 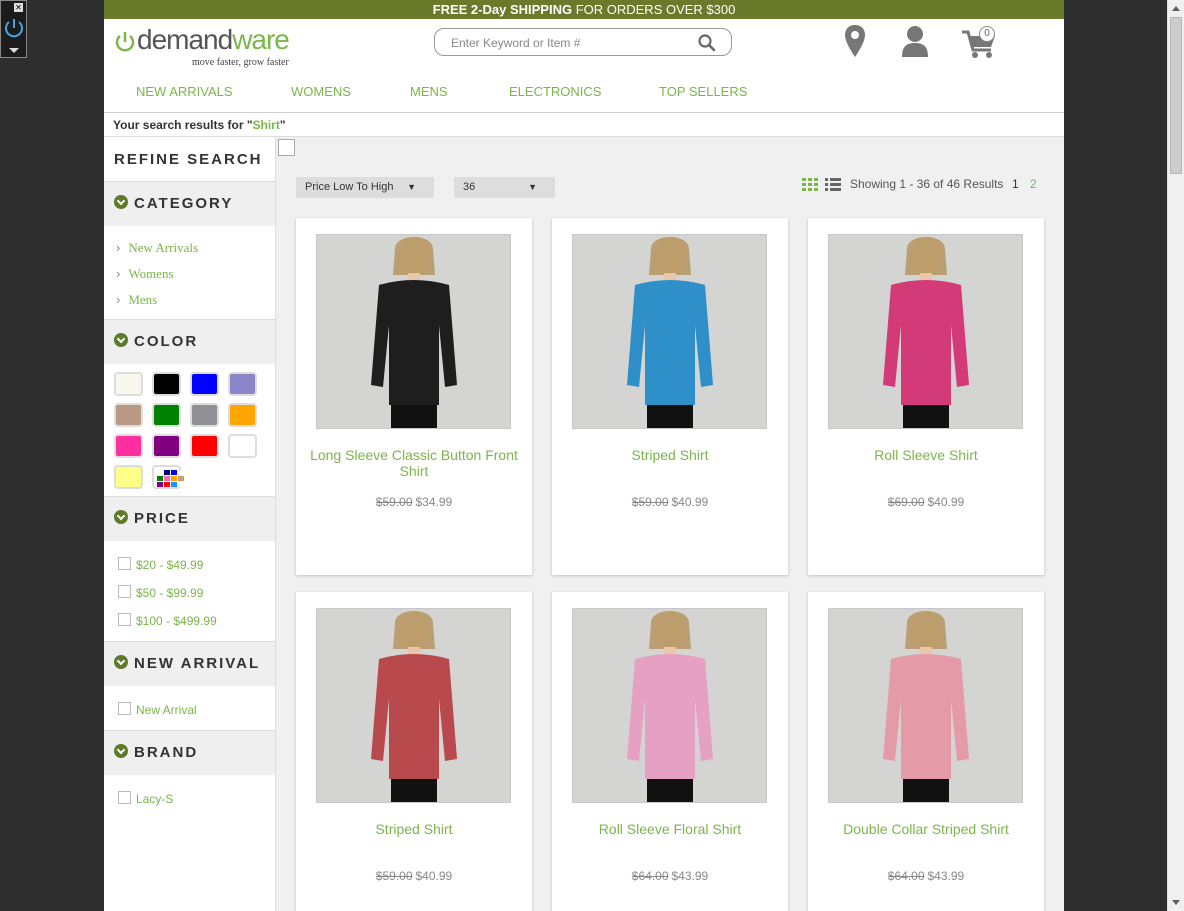 I want to click on logo: demandware move faster, grow faster, so click(x=202, y=46).